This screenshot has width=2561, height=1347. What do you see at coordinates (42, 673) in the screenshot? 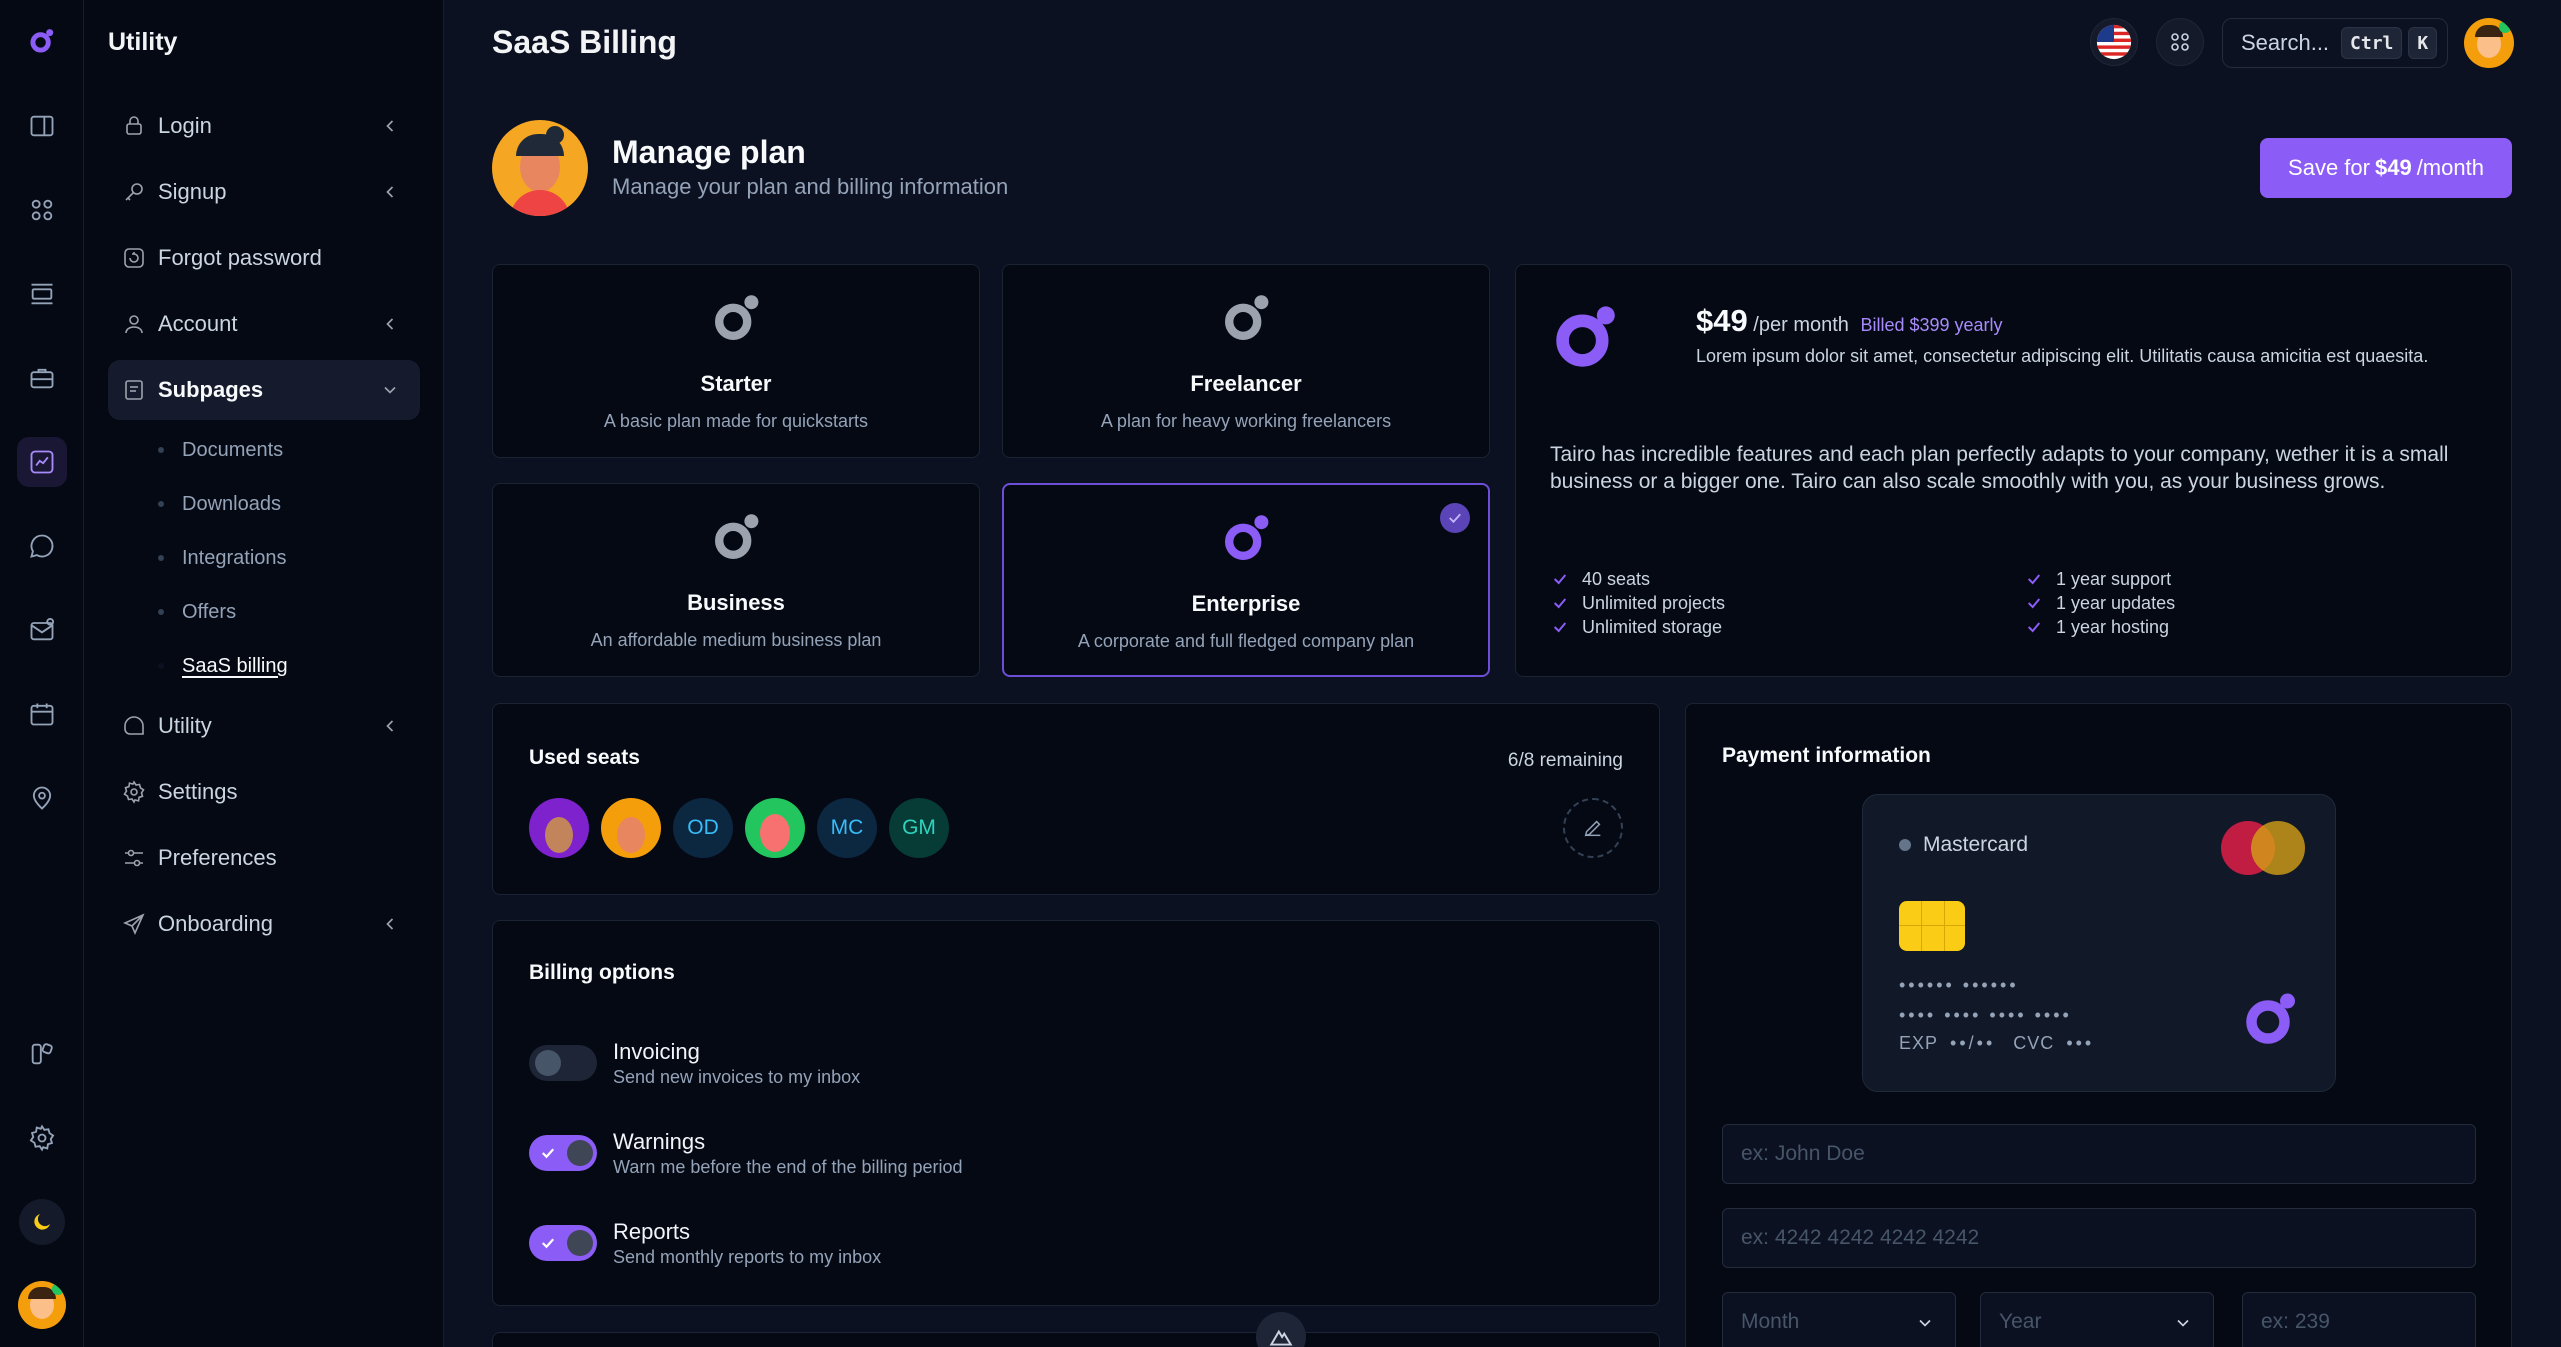
I see `icon-rail` at bounding box center [42, 673].